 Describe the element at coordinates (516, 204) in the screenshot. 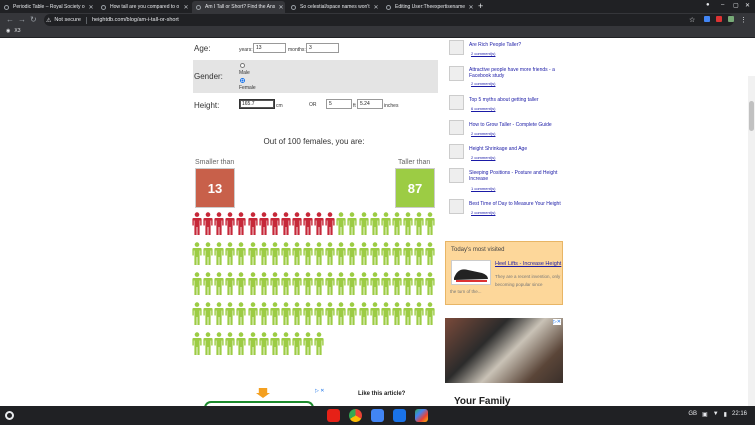

I see `article-title: Best Time of Day to Measure Your Height` at that location.